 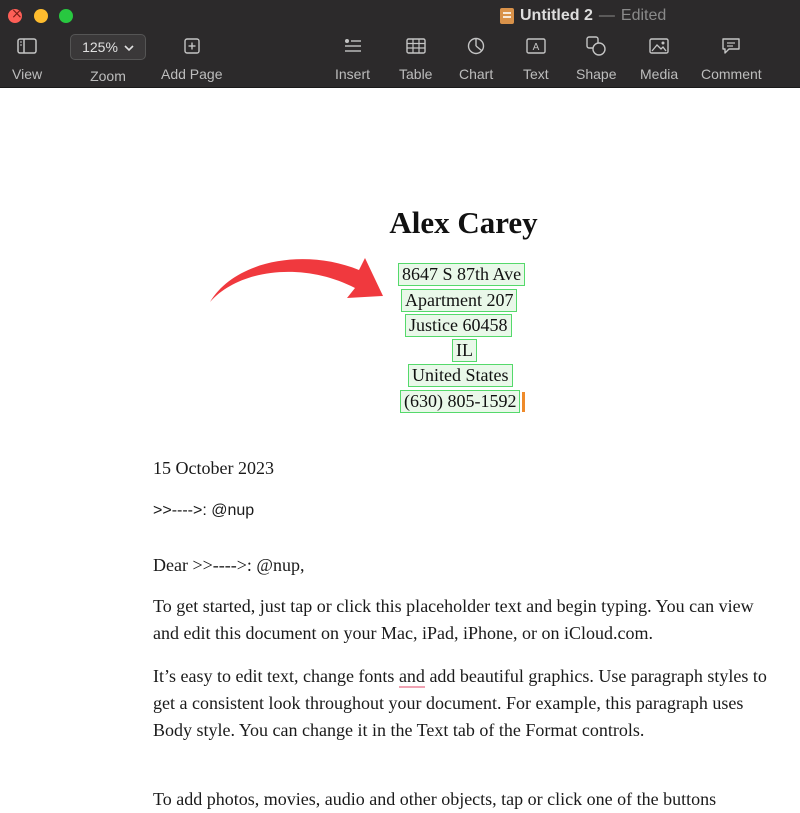 I want to click on table-icon, so click(x=416, y=46).